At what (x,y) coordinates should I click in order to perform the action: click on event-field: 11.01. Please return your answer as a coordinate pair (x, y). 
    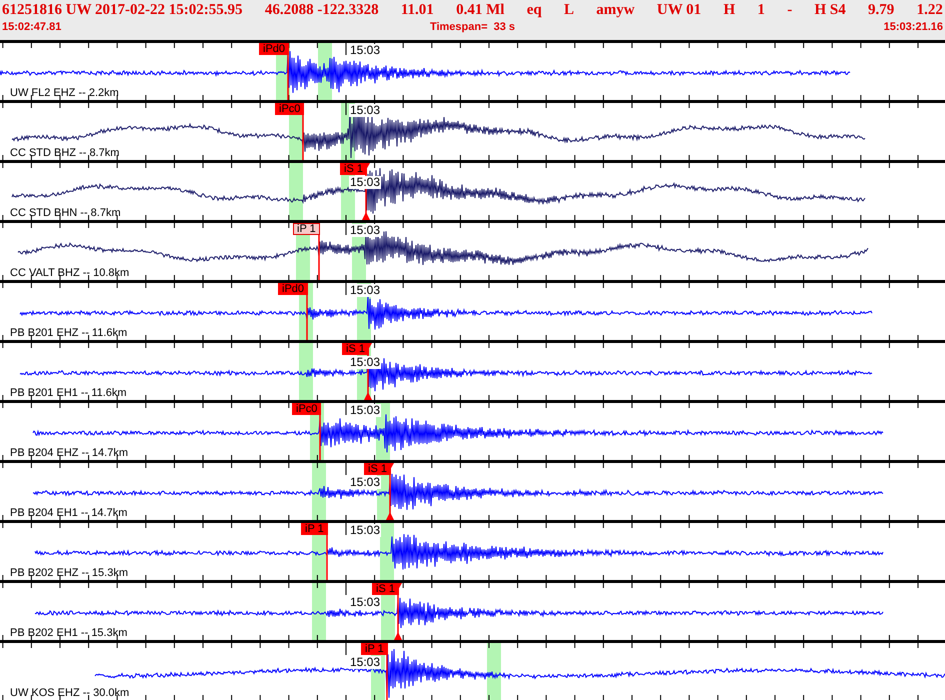
    Looking at the image, I should click on (417, 11).